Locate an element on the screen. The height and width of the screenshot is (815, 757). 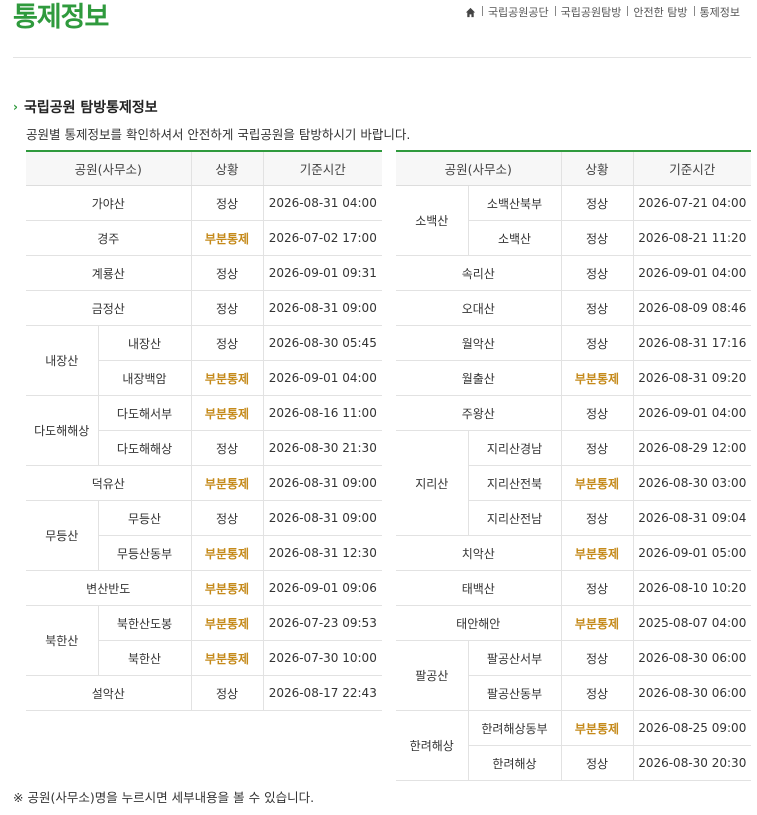
office-name: 한려해상동부 is located at coordinates (514, 728).